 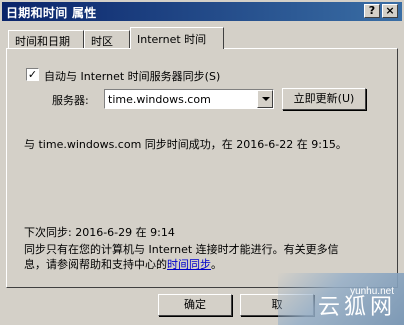 I want to click on dropdown-arrow-icon, so click(x=265, y=99).